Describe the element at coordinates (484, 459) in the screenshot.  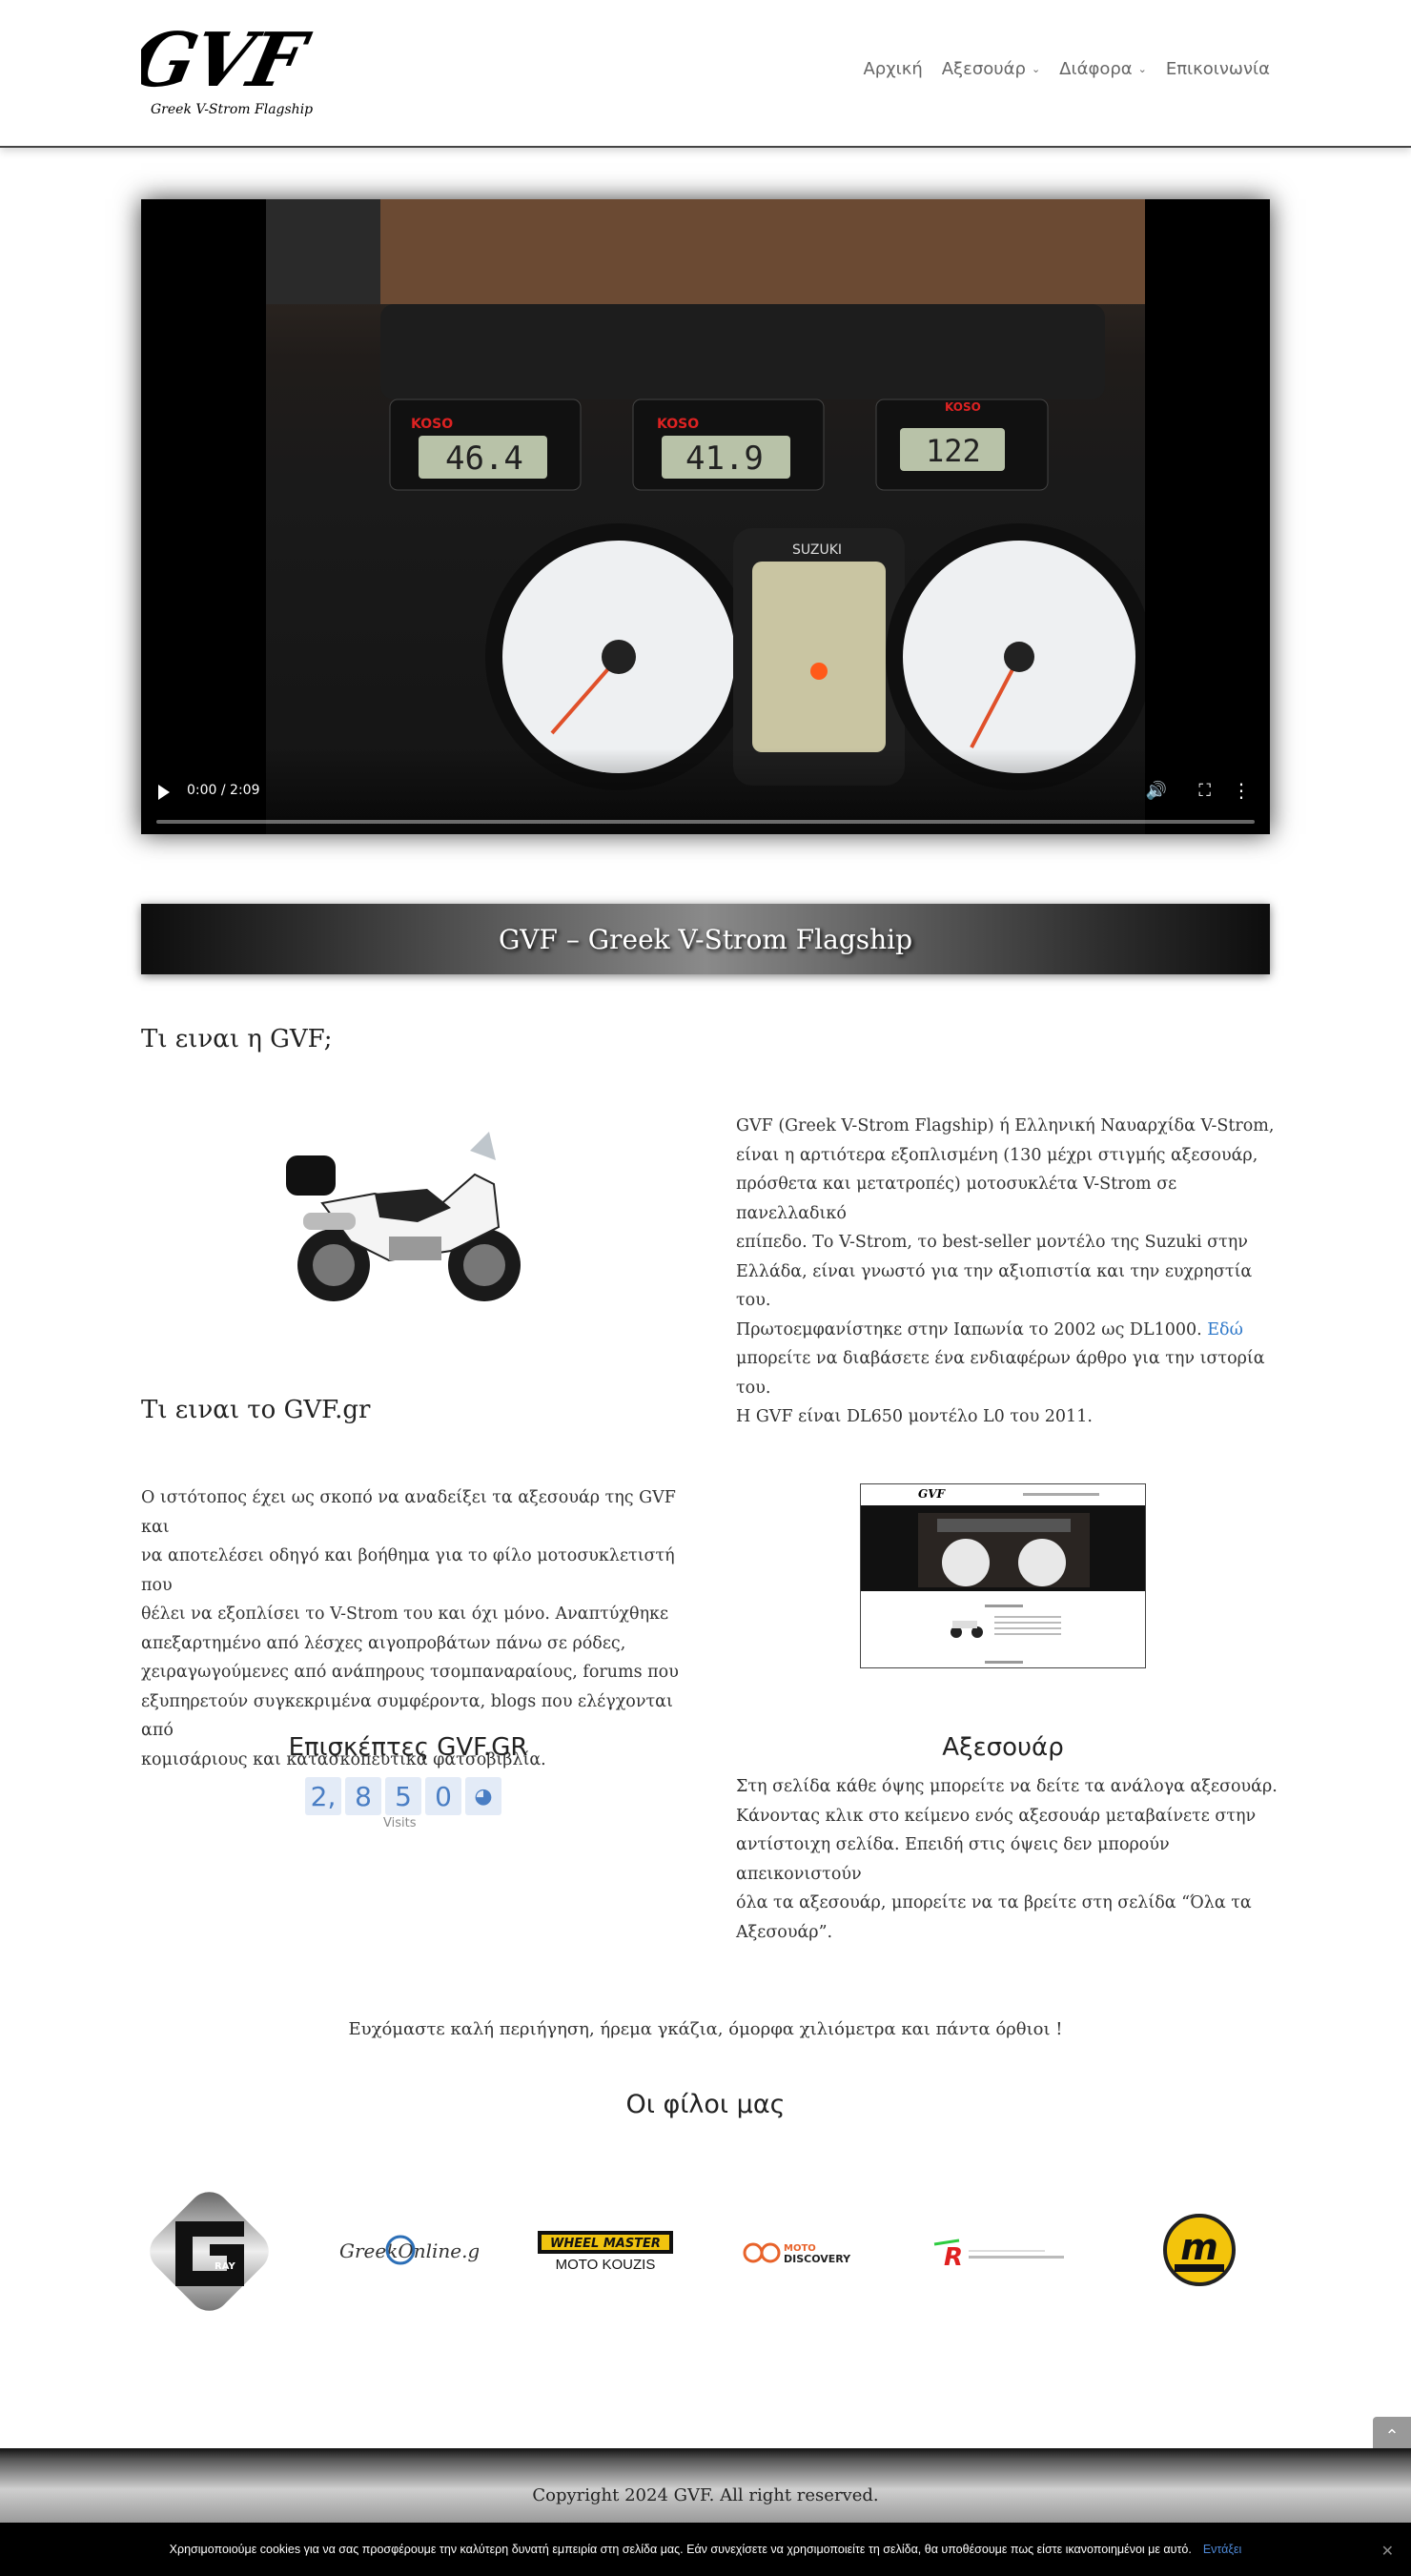
I see `gauge-readout-1: 46.4` at that location.